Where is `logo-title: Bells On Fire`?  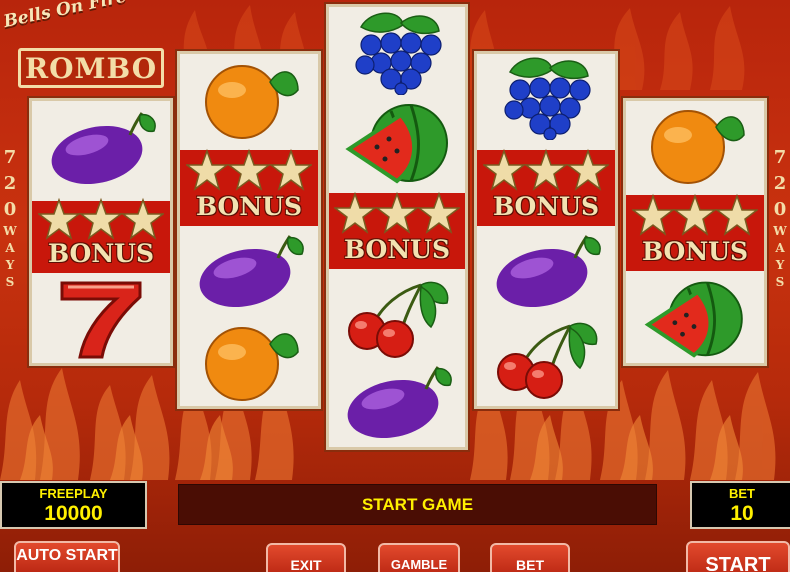
logo-title: Bells On Fire is located at coordinates (65, 16).